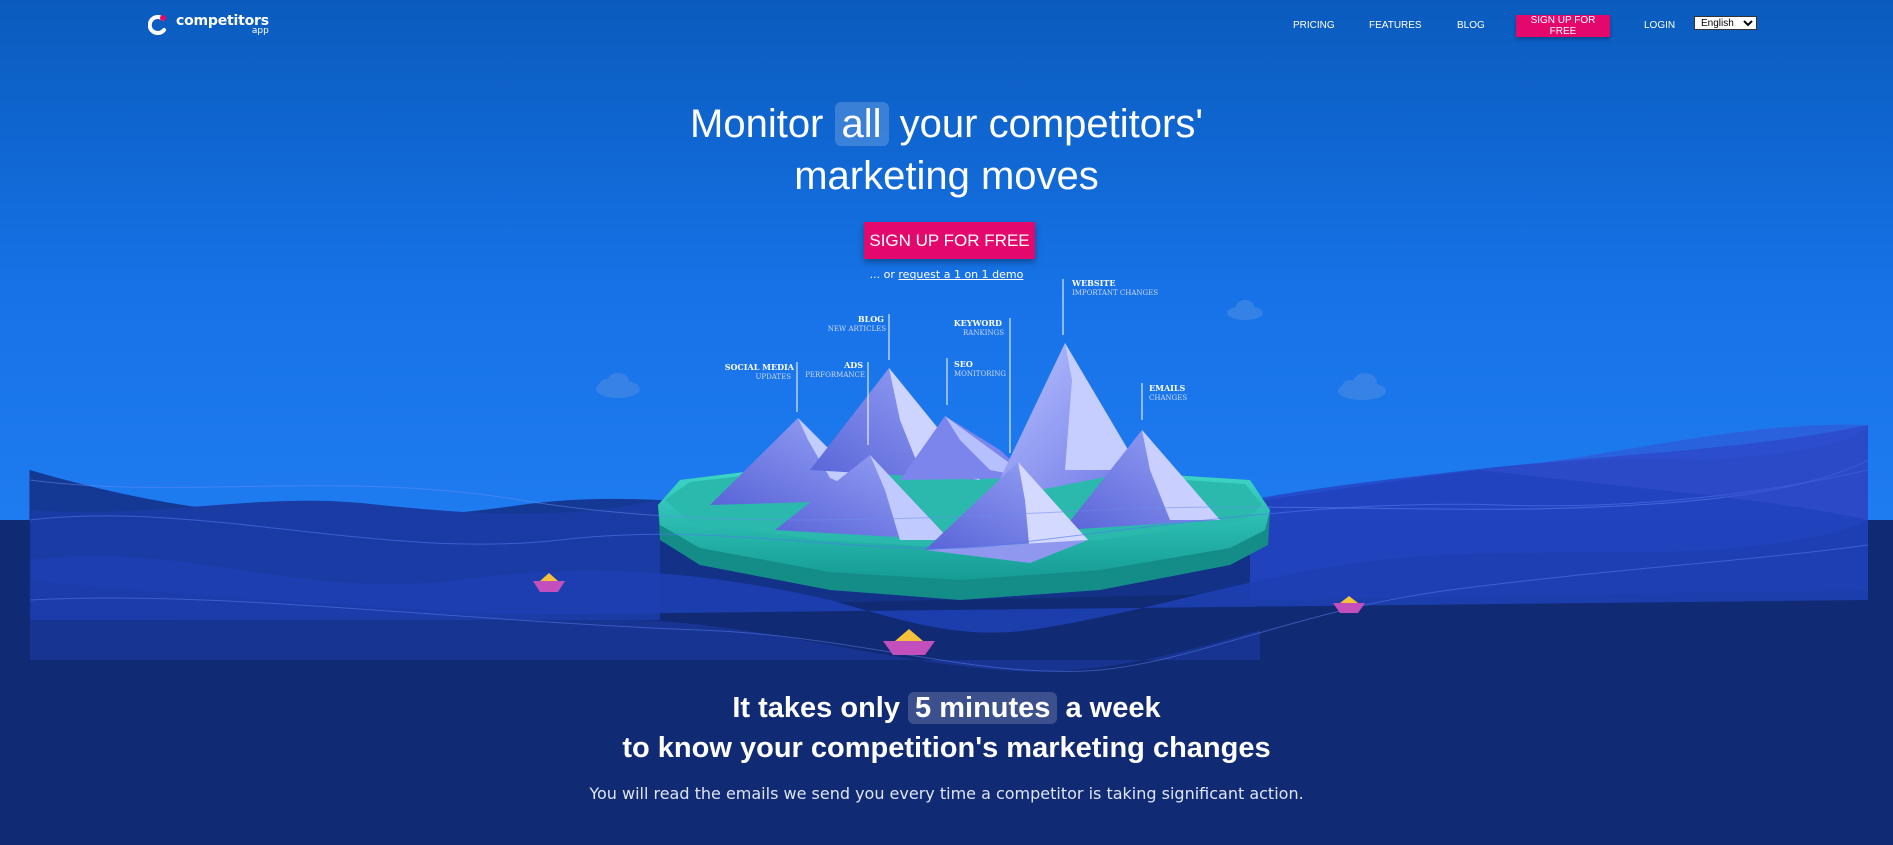 This screenshot has height=845, width=1893. I want to click on label-social-media: SOCIAL MEDIA UPDATES, so click(760, 371).